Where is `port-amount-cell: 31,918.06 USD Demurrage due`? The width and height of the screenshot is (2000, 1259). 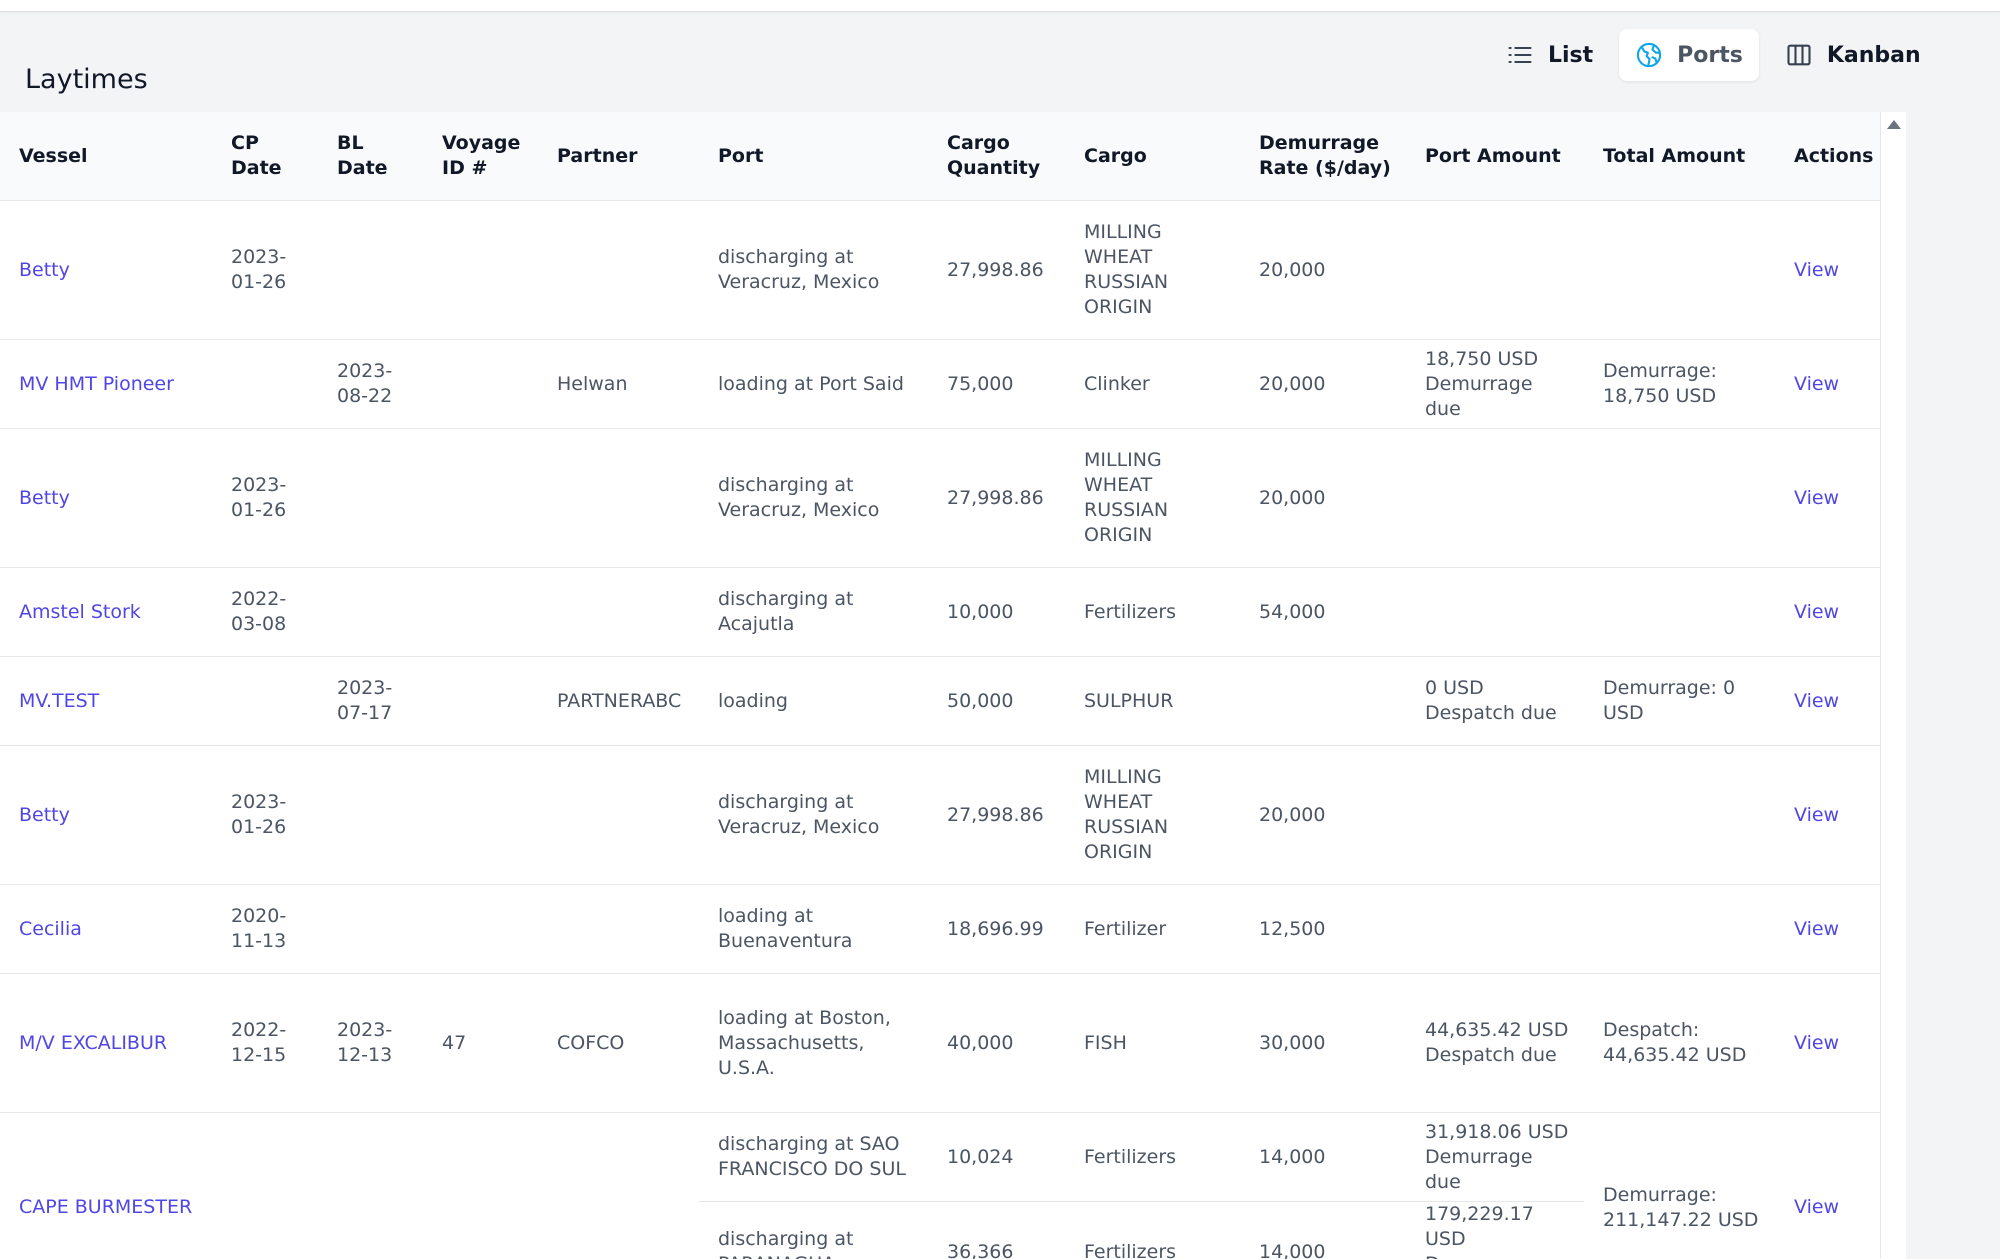
port-amount-cell: 31,918.06 USD Demurrage due is located at coordinates (1495, 1157).